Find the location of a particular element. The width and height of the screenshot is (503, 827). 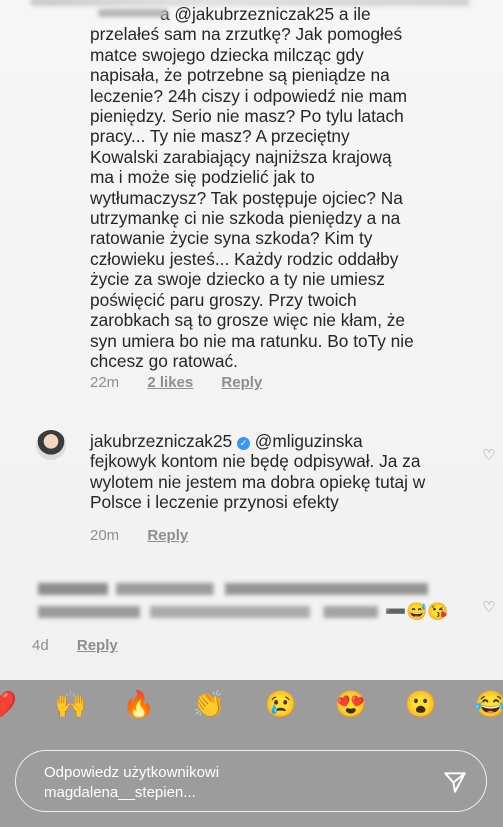

emoji-heart-eyes: 😍 is located at coordinates (351, 704).